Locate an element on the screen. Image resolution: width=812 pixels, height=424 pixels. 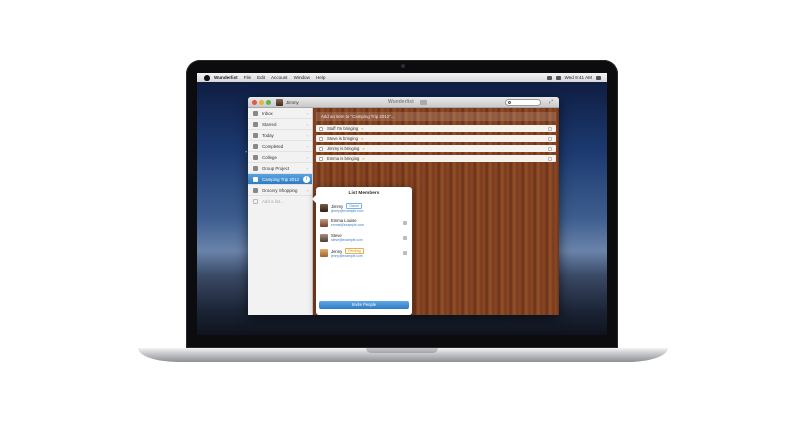
sidebar-item-camping-trip: Camping Trip 2012 i is located at coordinates (280, 179).